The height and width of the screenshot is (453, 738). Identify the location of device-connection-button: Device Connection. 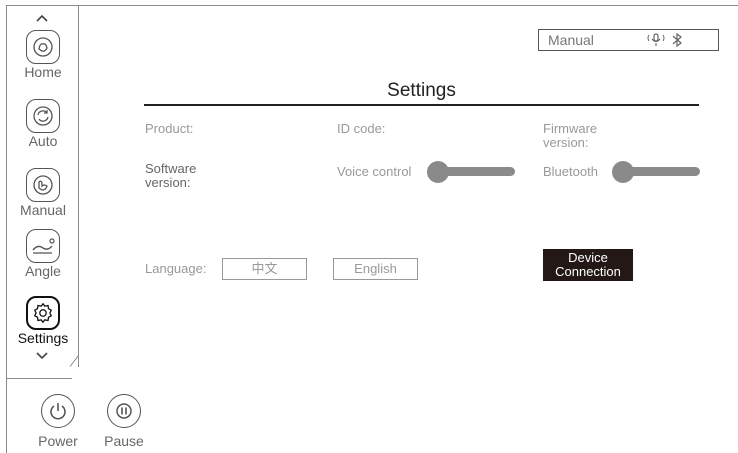
(588, 265).